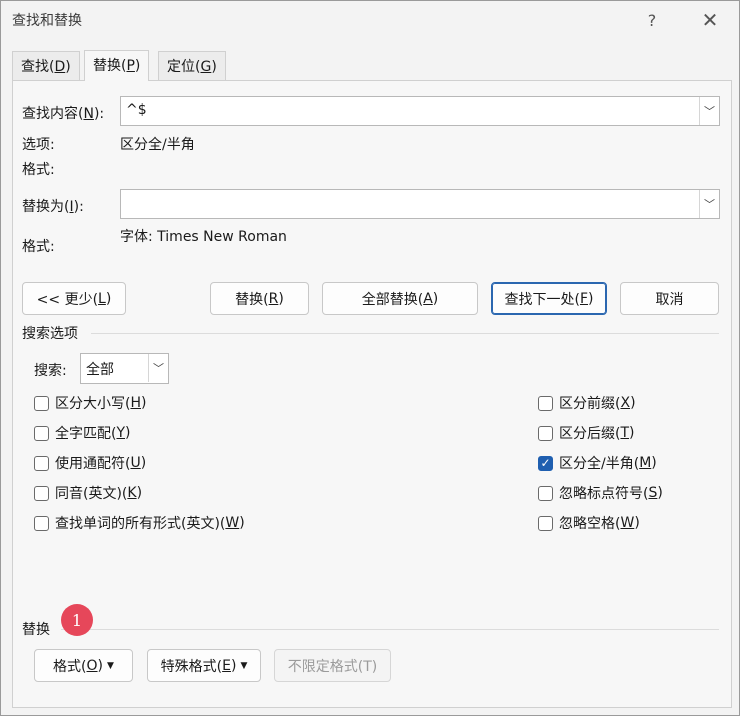 The height and width of the screenshot is (716, 740). What do you see at coordinates (91, 494) in the screenshot?
I see `checkbox-label: 同音(英文)(` at bounding box center [91, 494].